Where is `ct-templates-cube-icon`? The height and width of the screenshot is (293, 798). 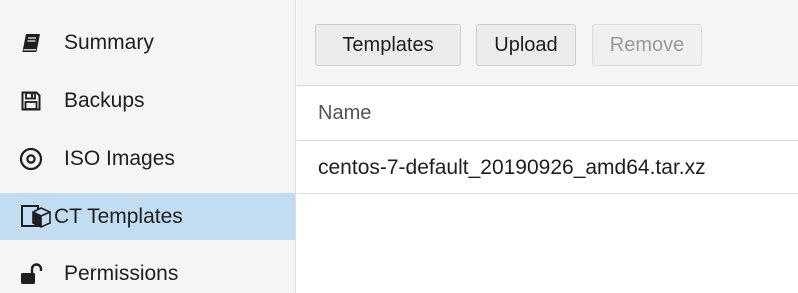 ct-templates-cube-icon is located at coordinates (36, 217).